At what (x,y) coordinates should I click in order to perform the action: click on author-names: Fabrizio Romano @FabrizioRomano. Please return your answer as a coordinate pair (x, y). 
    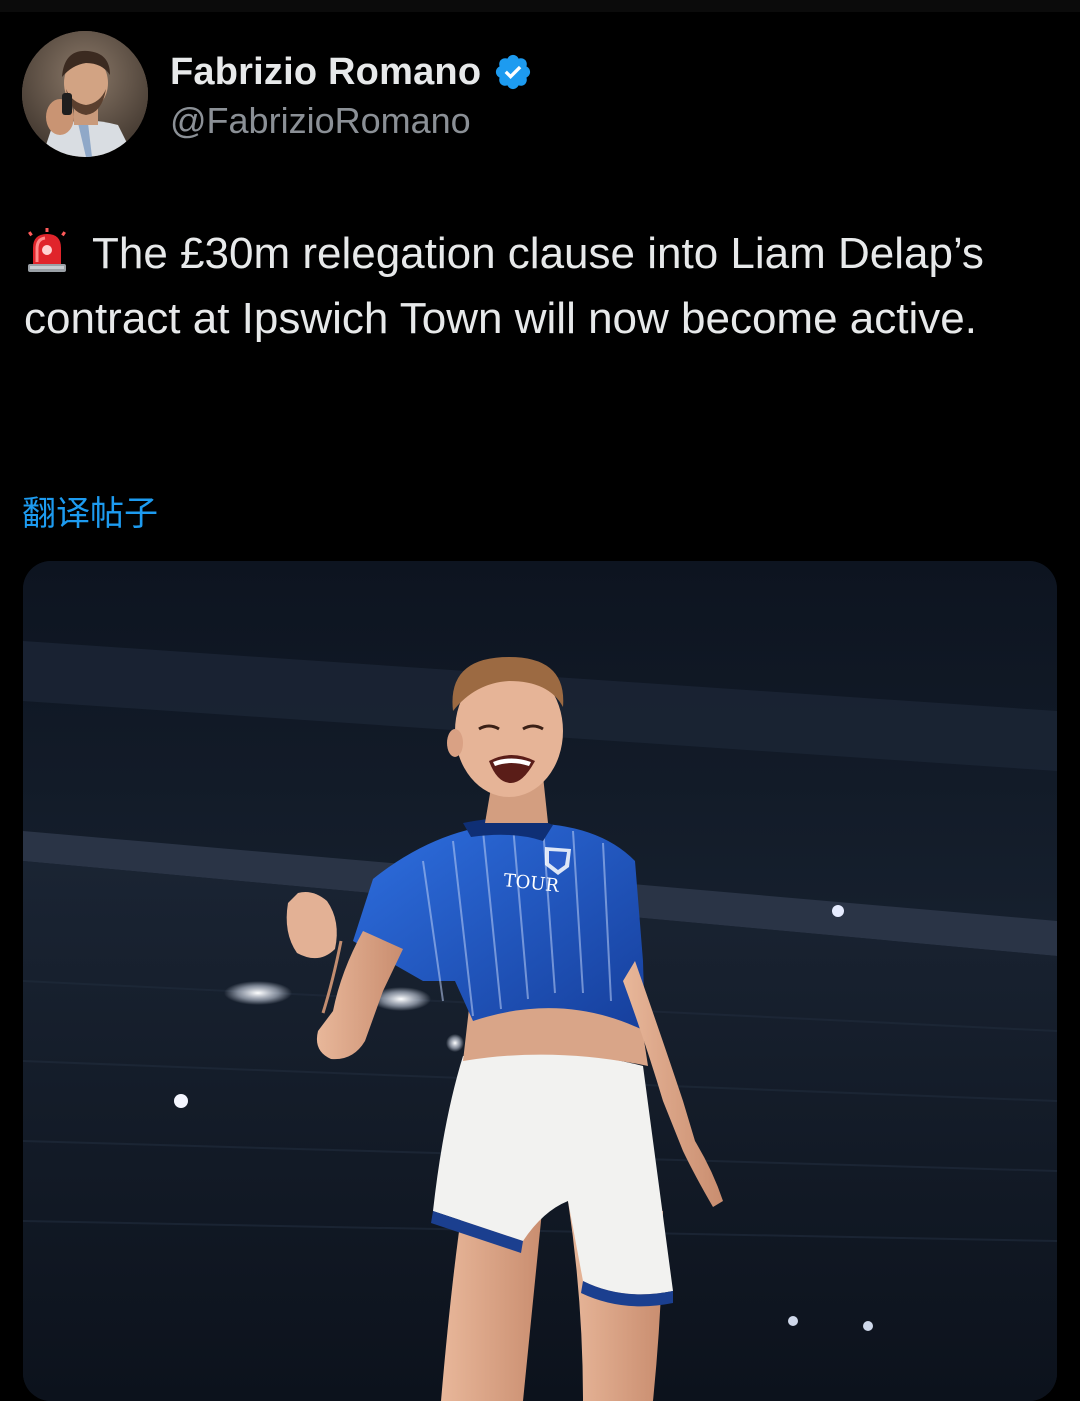
    Looking at the image, I should click on (351, 94).